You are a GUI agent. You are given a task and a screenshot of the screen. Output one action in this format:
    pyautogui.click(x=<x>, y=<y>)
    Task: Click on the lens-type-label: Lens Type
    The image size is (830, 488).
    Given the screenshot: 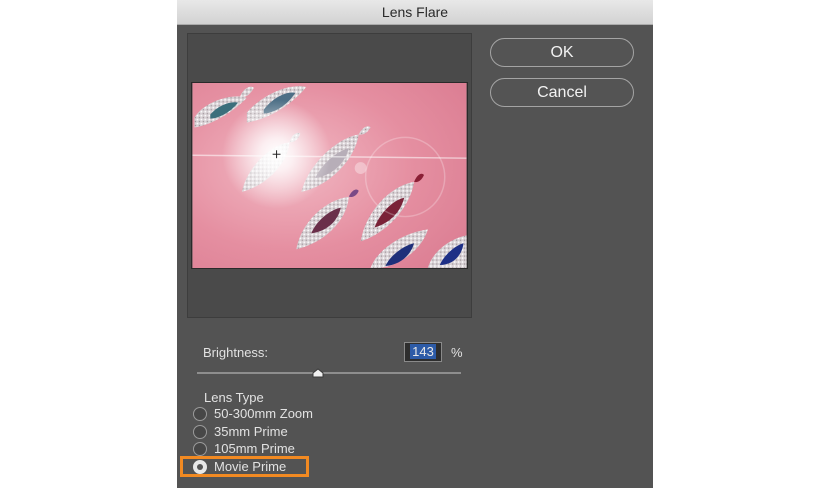 What is the action you would take?
    pyautogui.click(x=234, y=397)
    